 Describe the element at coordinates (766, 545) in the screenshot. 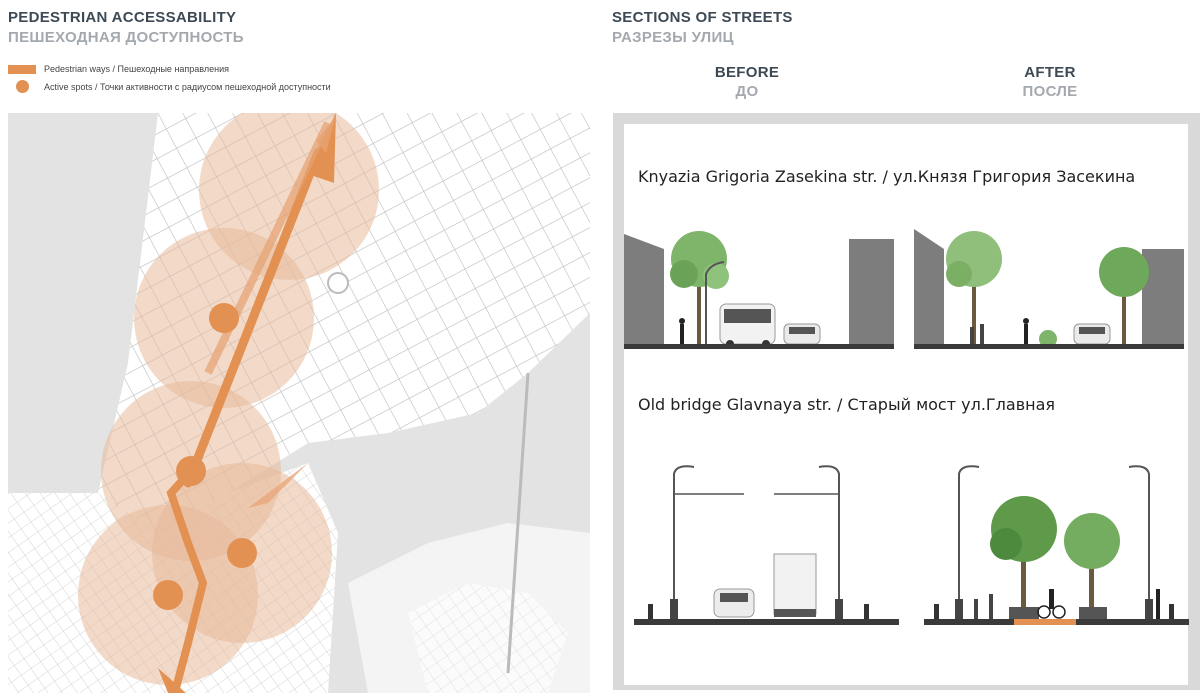

I see `section-2-before` at that location.